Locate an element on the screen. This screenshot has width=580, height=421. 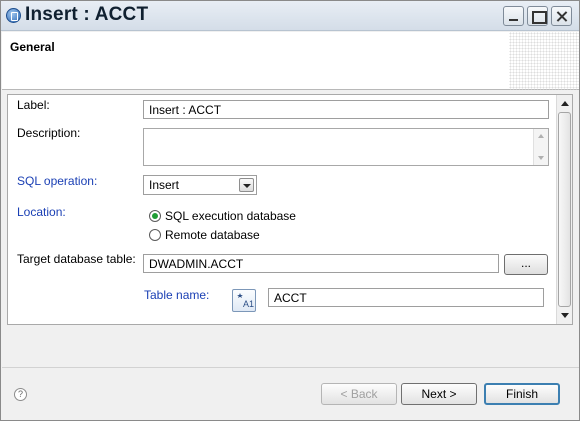
next-button: Next > is located at coordinates (439, 394).